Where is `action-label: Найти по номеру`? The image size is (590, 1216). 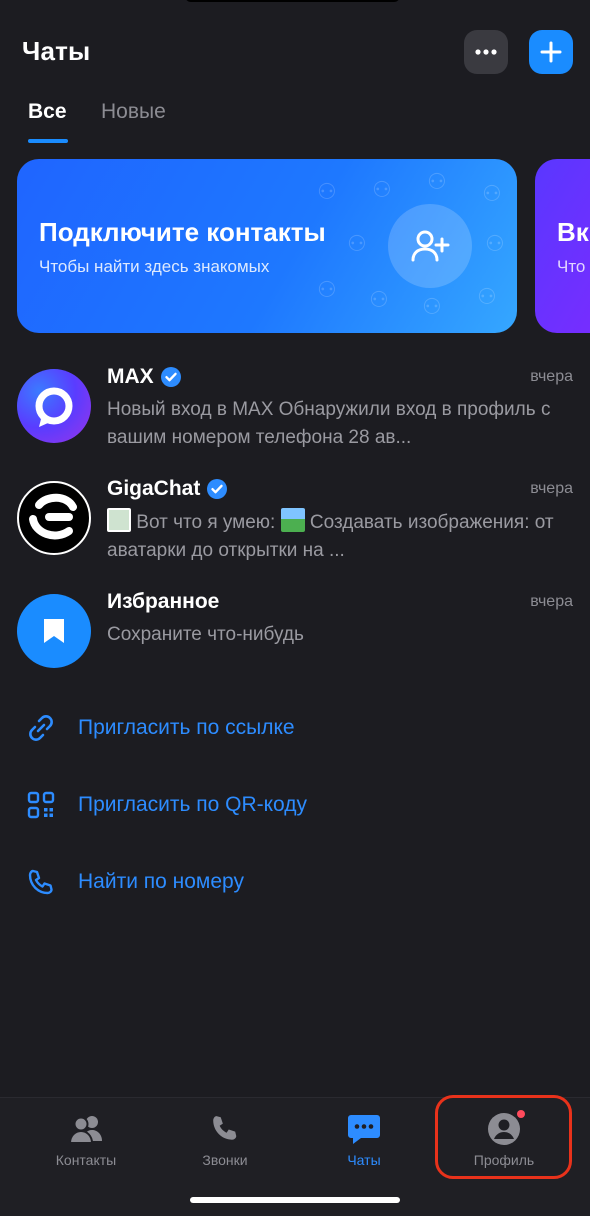 action-label: Найти по номеру is located at coordinates (161, 881).